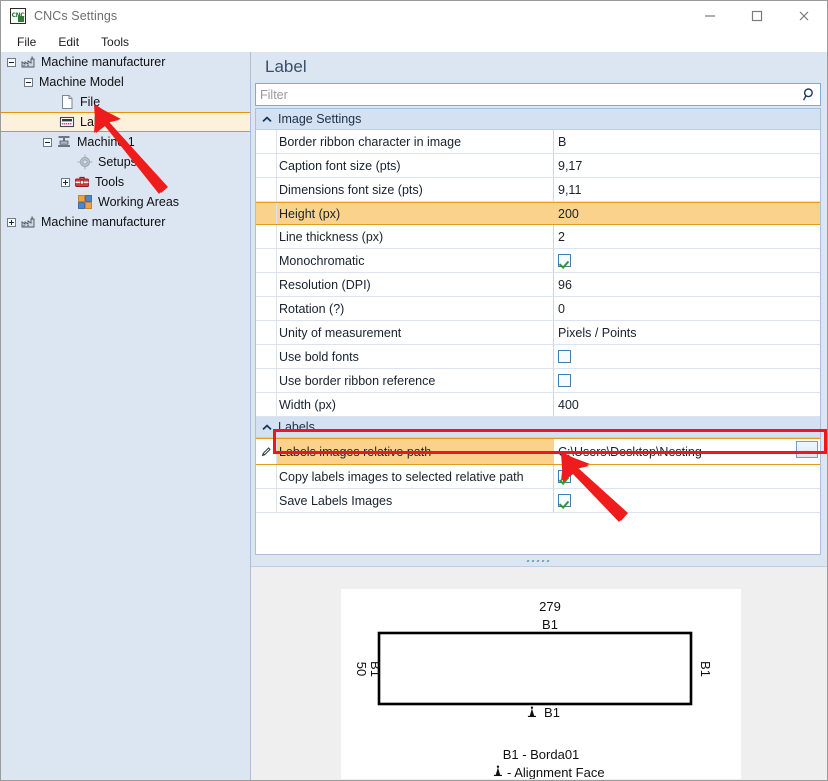 This screenshot has width=828, height=781. Describe the element at coordinates (538, 501) in the screenshot. I see `property-row-save-labels-images: Save Labels Images` at that location.